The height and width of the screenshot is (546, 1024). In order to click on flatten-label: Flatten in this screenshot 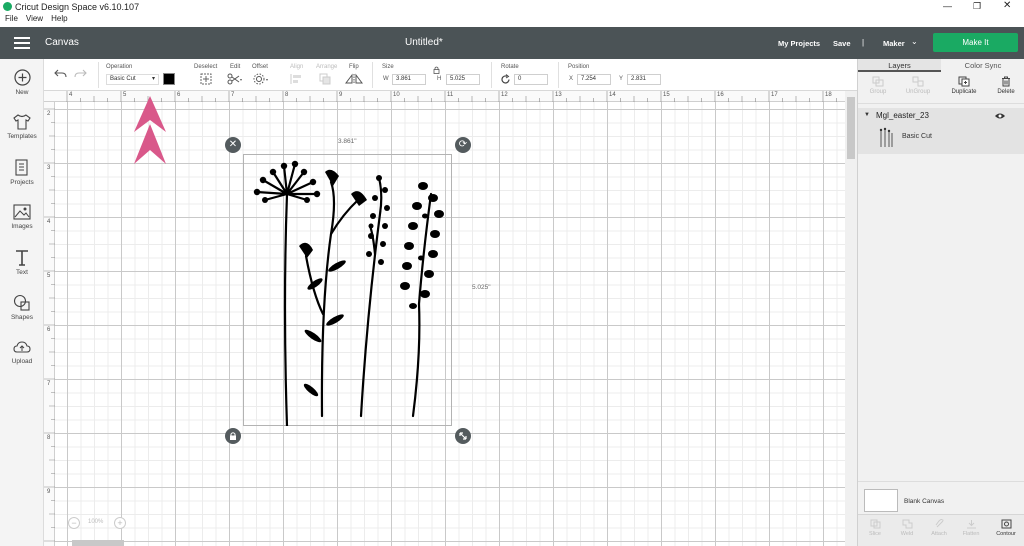, I will do `click(971, 534)`.